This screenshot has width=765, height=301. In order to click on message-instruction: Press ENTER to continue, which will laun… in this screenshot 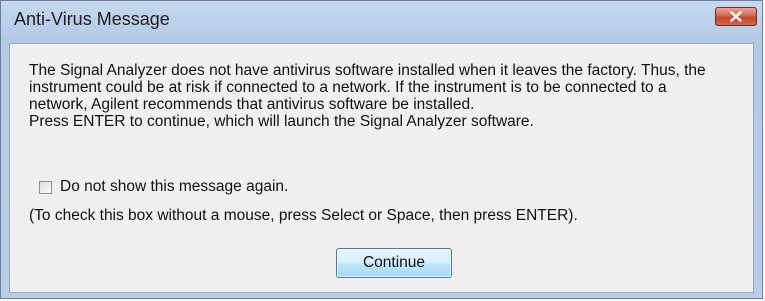, I will do `click(281, 121)`.